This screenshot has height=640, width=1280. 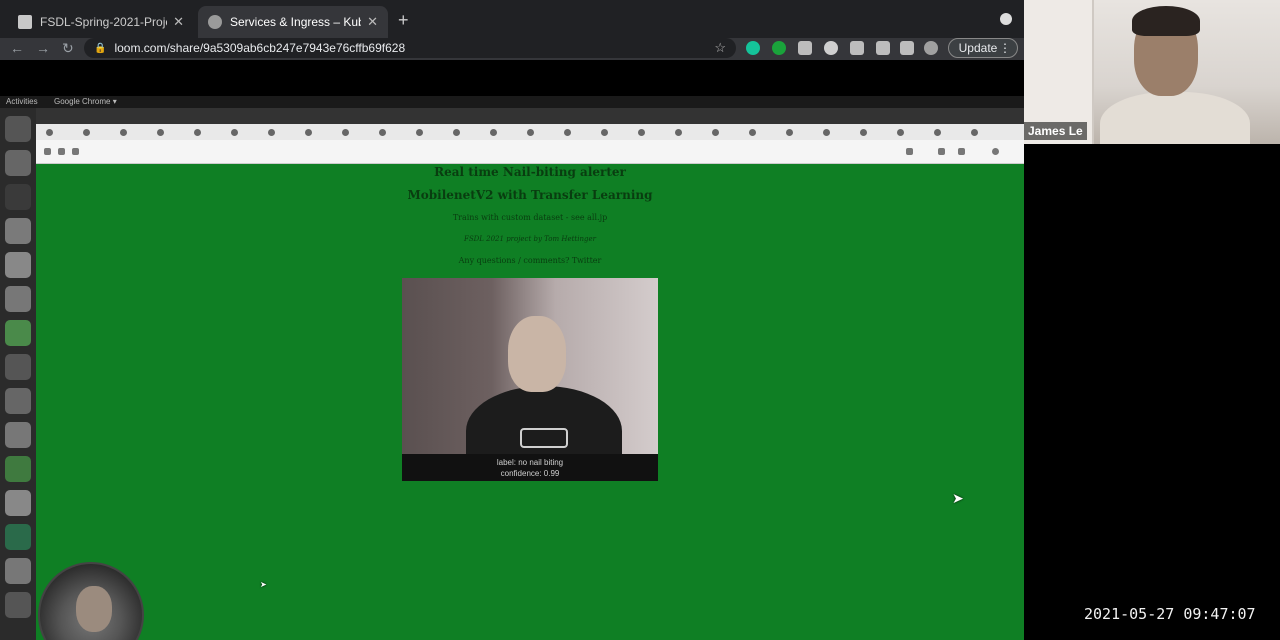 What do you see at coordinates (296, 22) in the screenshot?
I see `tab-title: Services & Ingress – Kuber` at bounding box center [296, 22].